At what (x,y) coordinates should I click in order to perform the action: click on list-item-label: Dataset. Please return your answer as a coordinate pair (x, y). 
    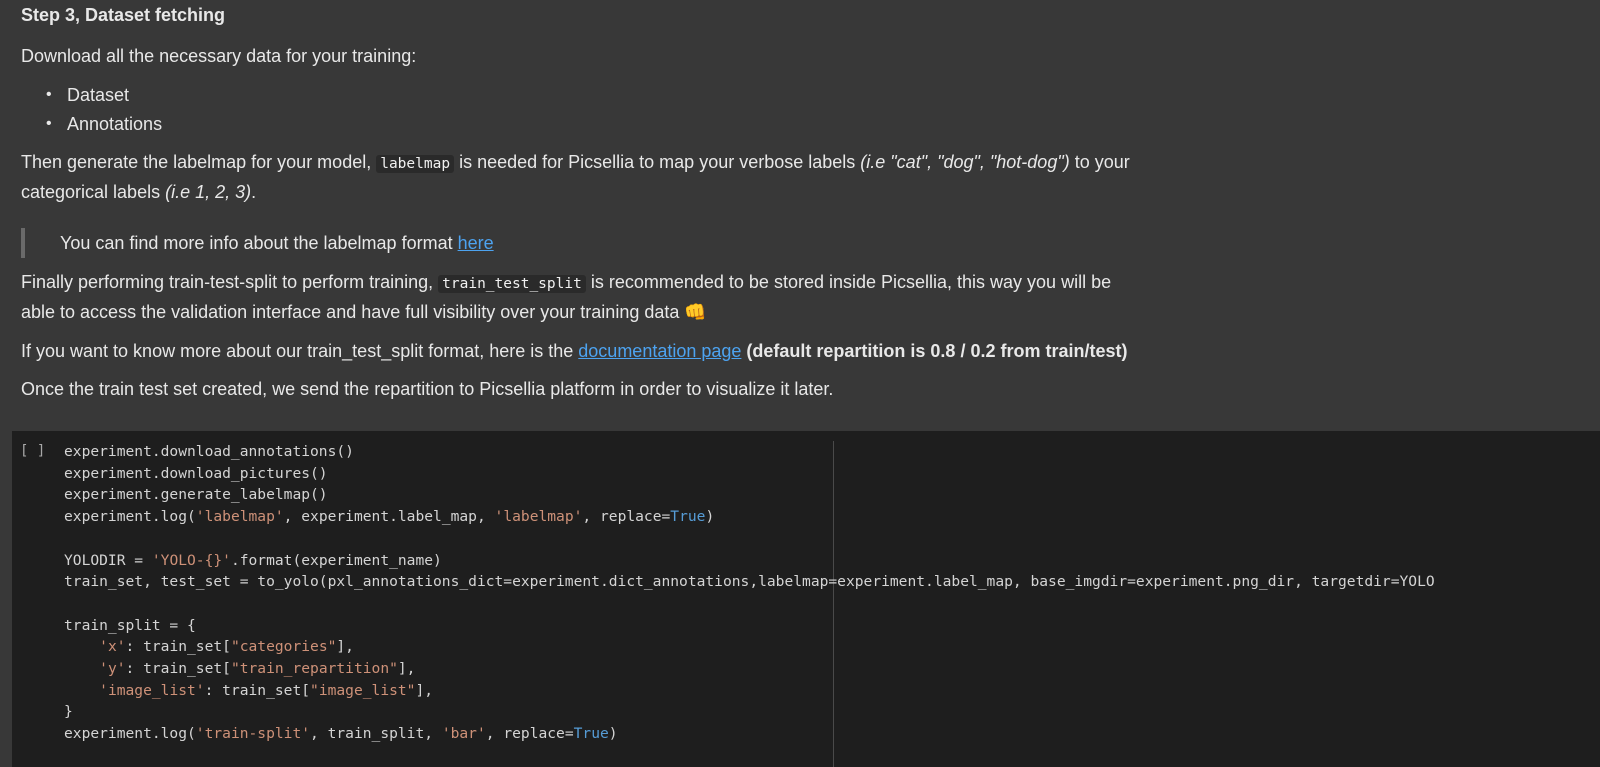
    Looking at the image, I should click on (98, 95).